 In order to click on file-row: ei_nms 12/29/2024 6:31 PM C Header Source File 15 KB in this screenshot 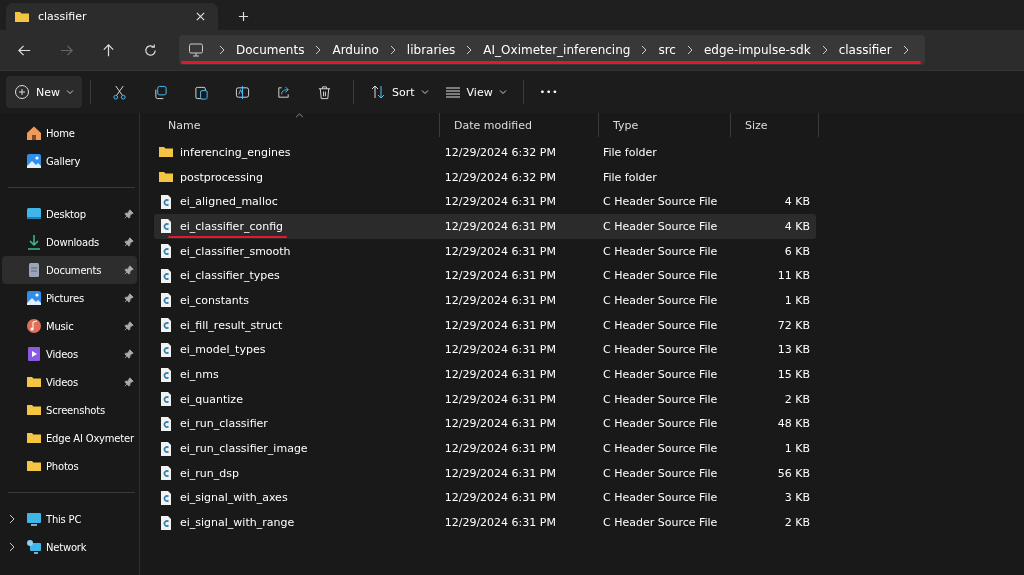, I will do `click(485, 374)`.